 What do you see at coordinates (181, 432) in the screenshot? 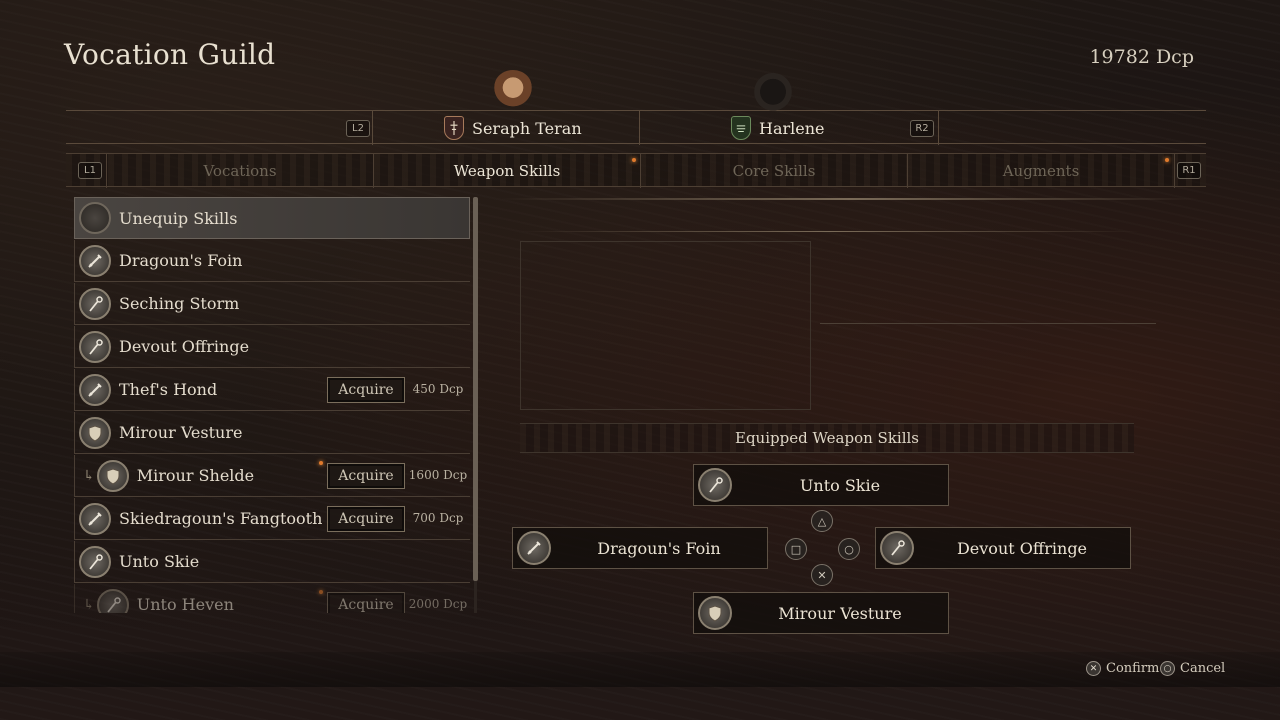
I see `skill-label: Mirour Vesture` at bounding box center [181, 432].